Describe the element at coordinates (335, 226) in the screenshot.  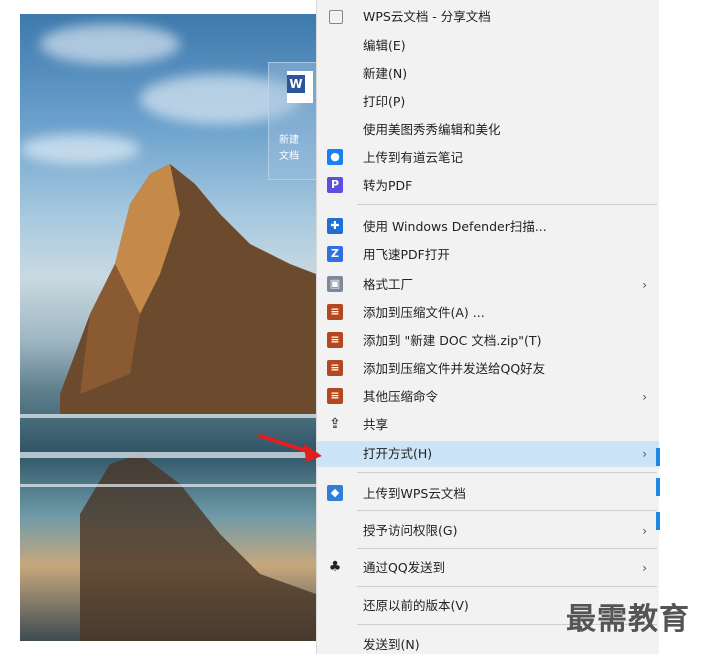
I see `defender-shield-icon: ✚` at that location.